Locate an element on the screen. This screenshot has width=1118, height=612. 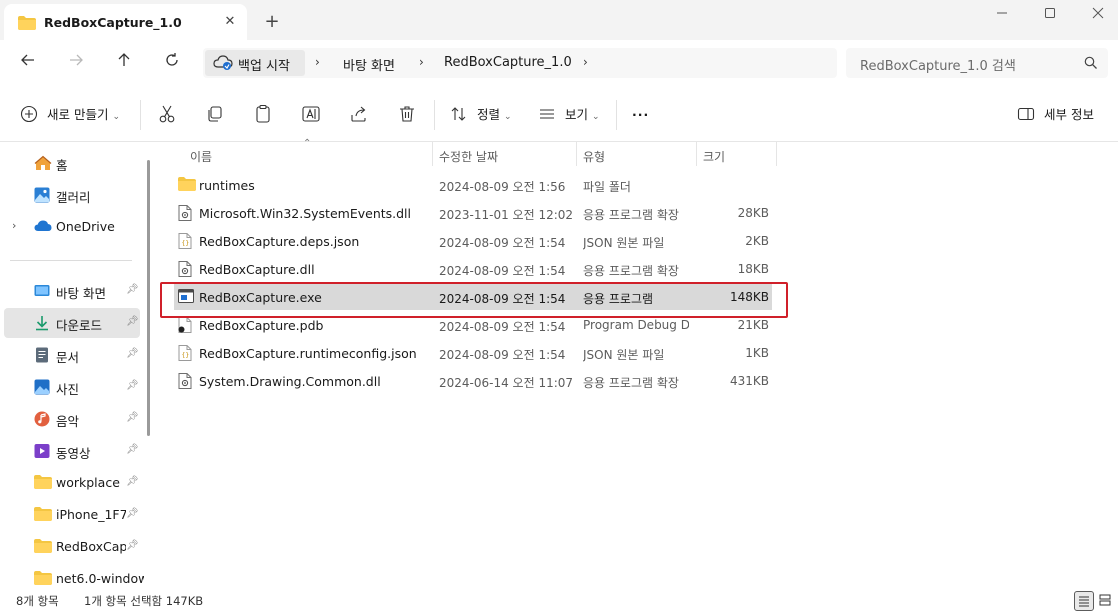
sidebar-item-desktop: 바탕 화면 📌︎ is located at coordinates (72, 291).